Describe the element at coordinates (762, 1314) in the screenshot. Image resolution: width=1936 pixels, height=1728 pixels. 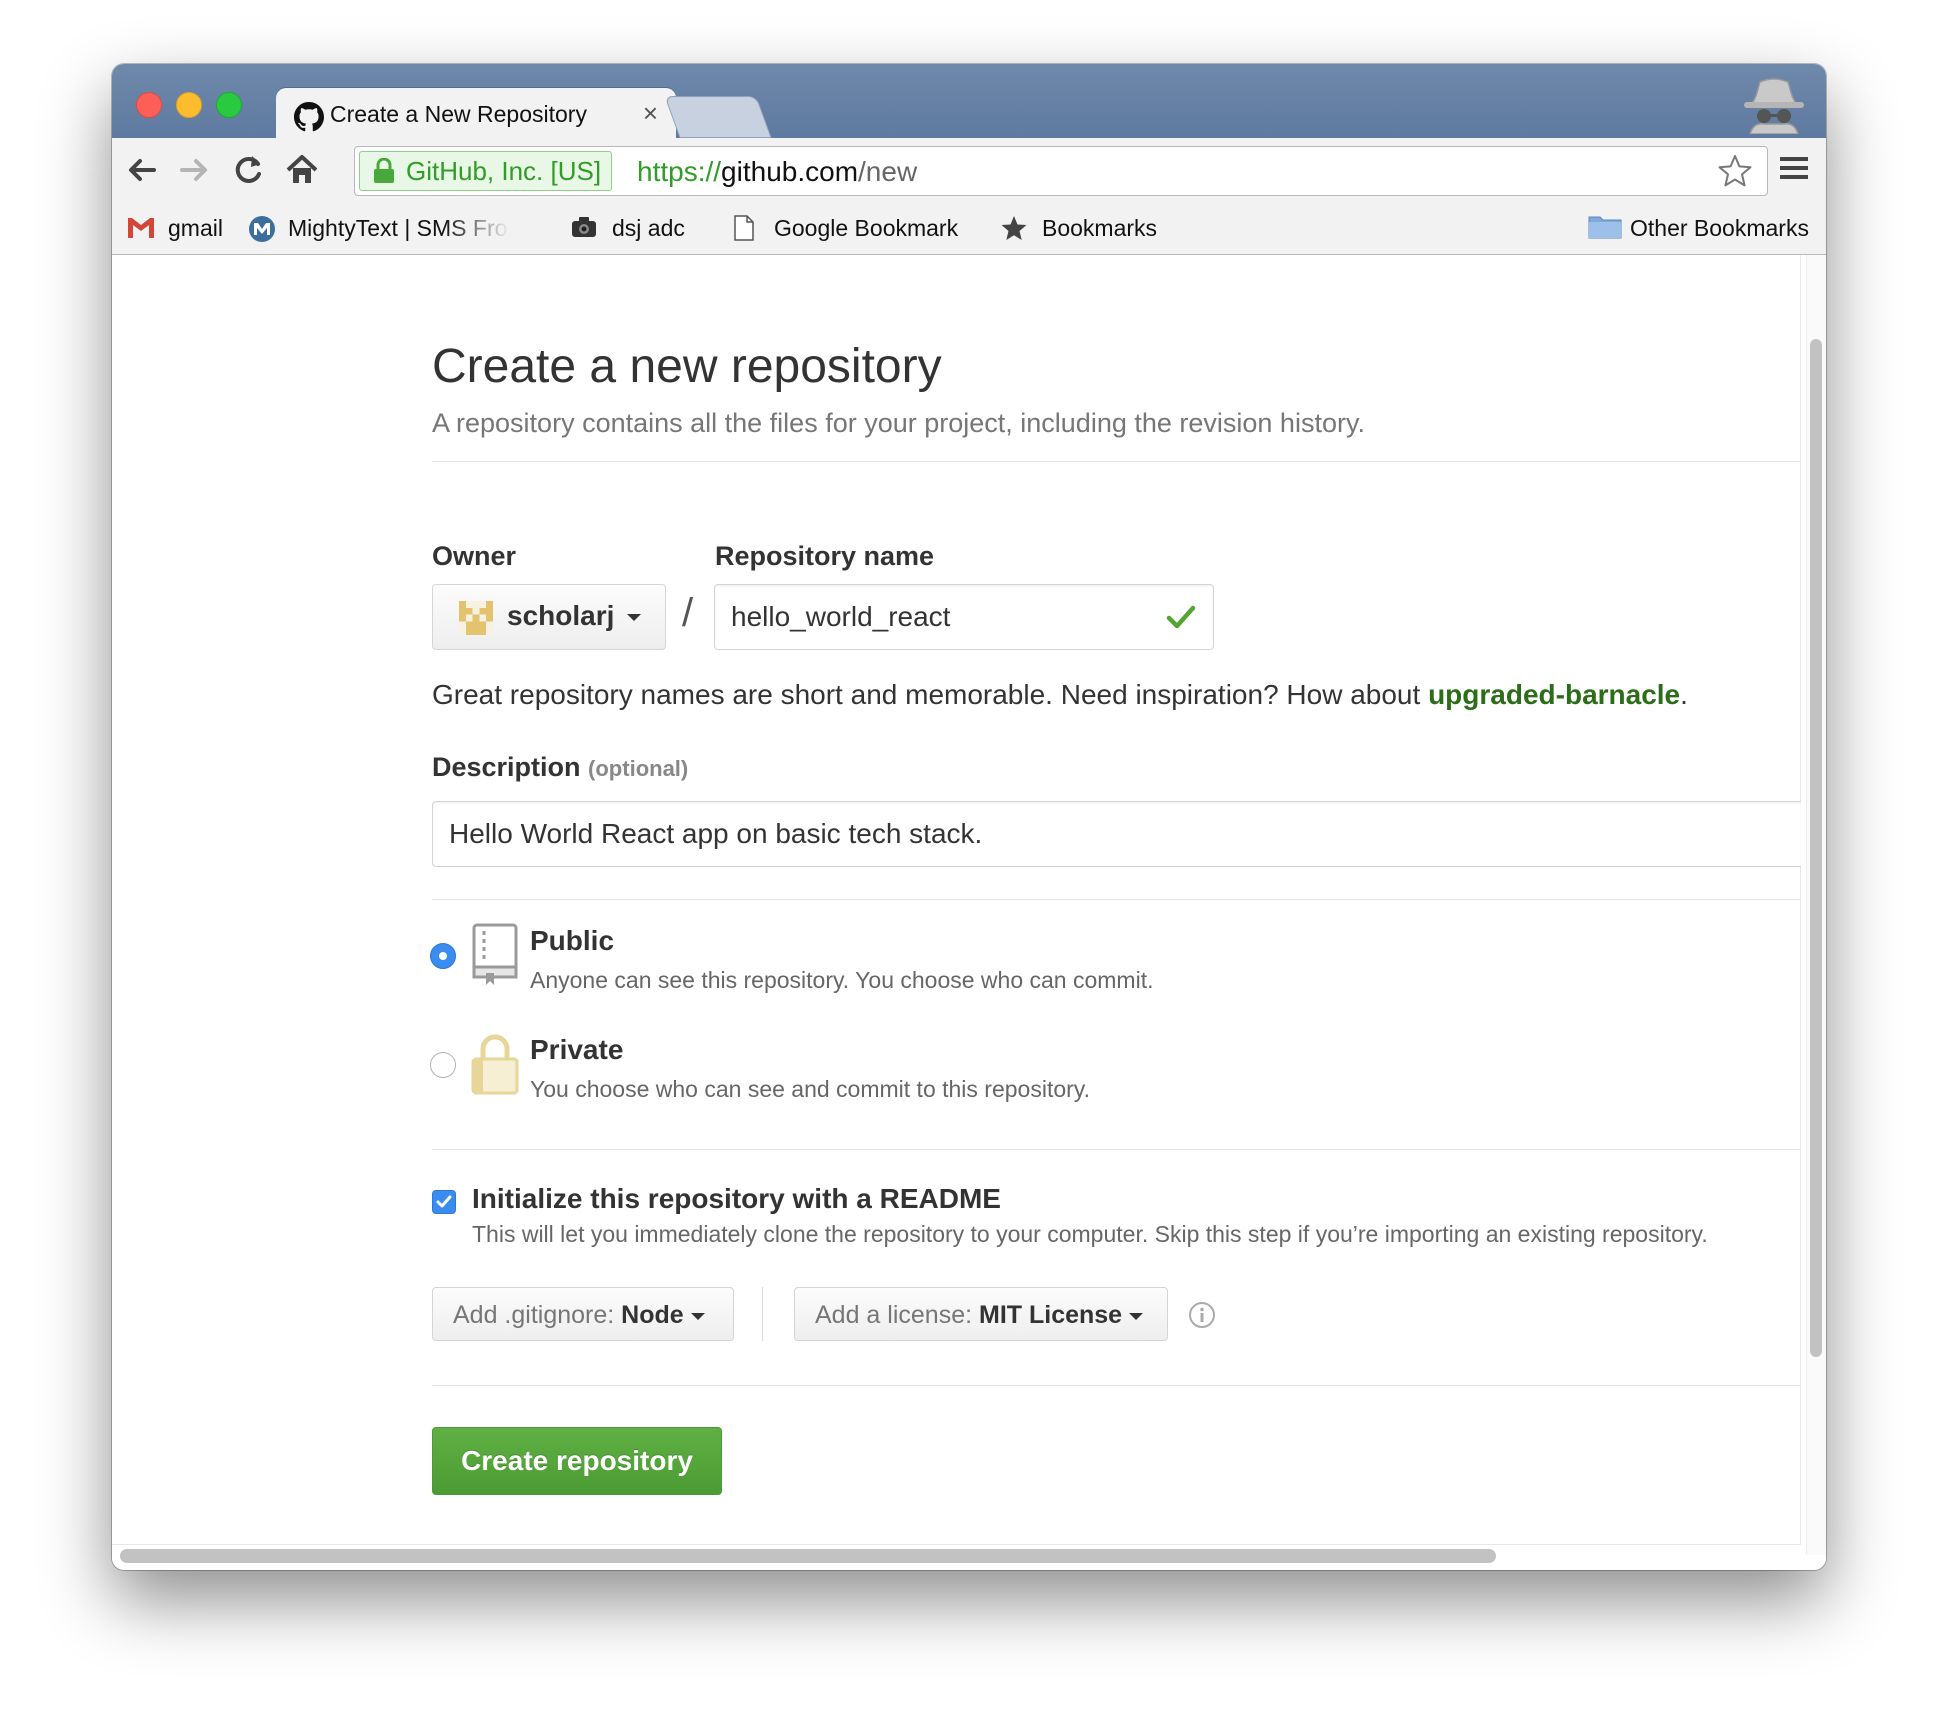
I see `select-separator` at that location.